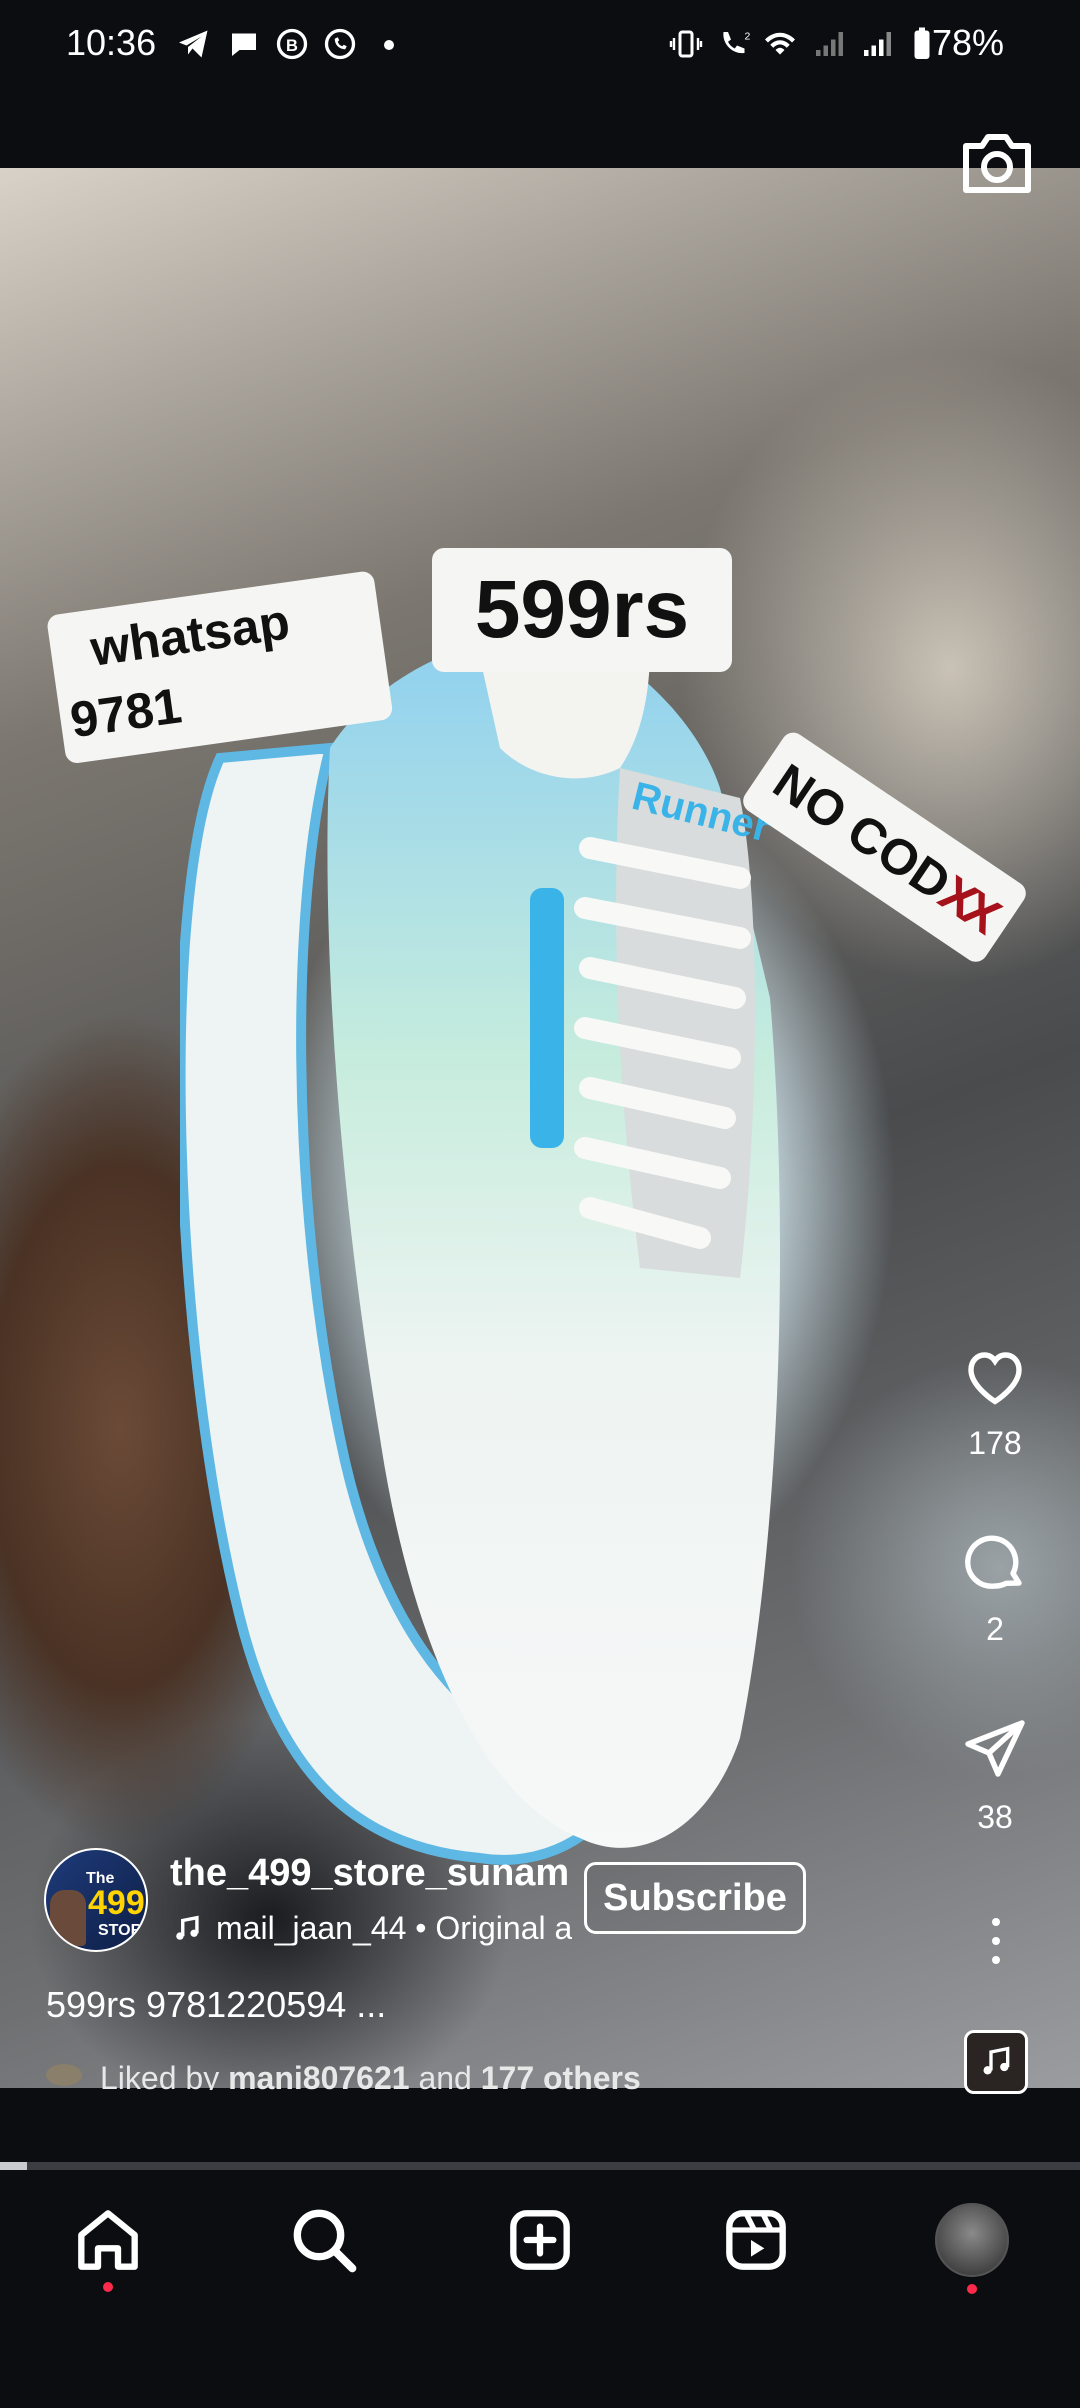 The width and height of the screenshot is (1080, 2408). I want to click on svg-text: 2, so click(748, 37).